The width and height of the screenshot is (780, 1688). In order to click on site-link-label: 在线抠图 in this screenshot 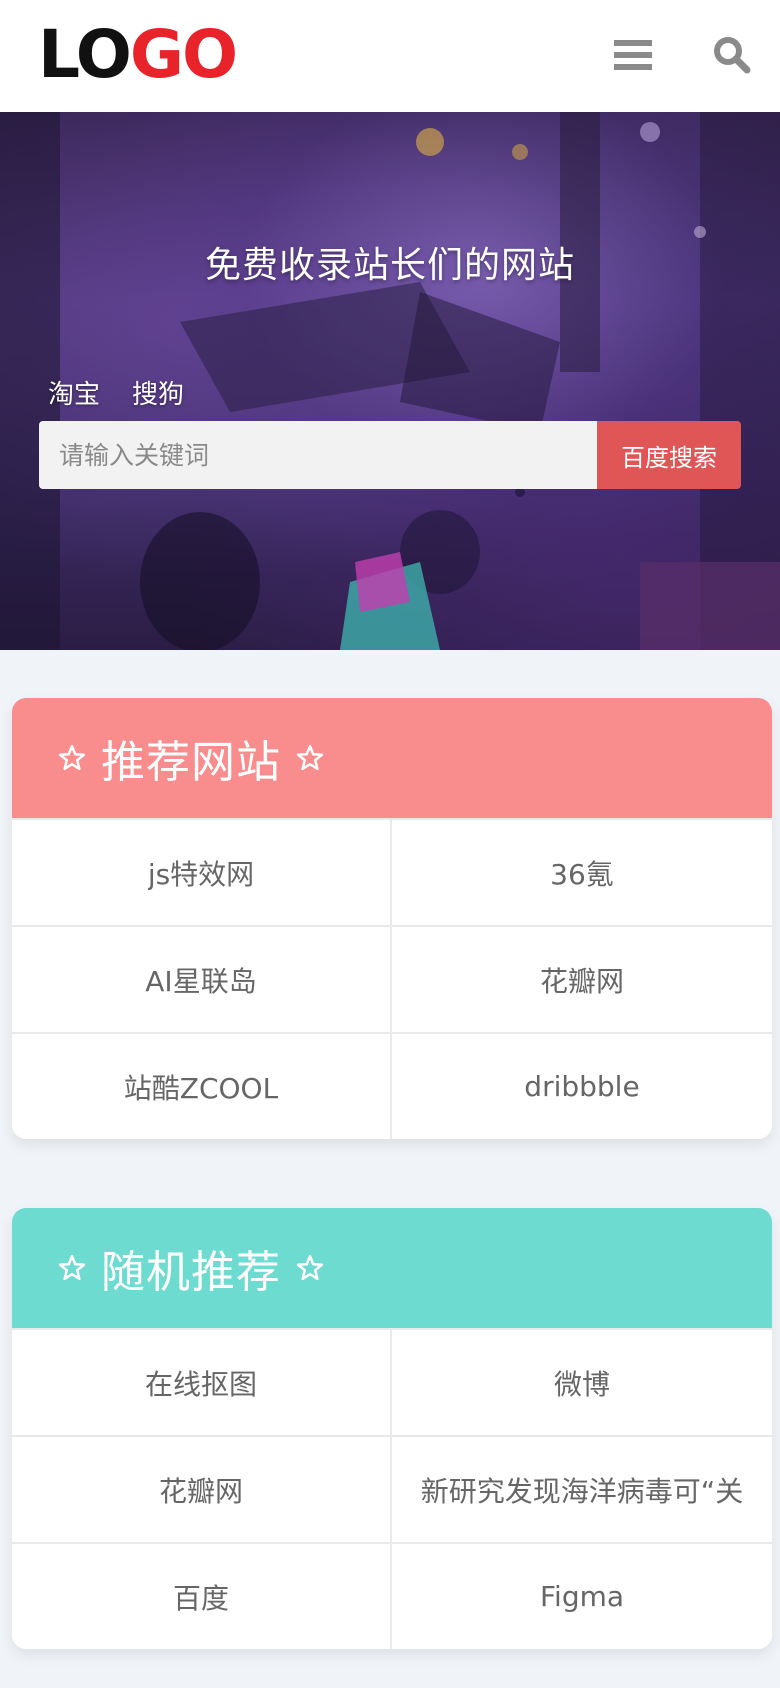, I will do `click(200, 1384)`.